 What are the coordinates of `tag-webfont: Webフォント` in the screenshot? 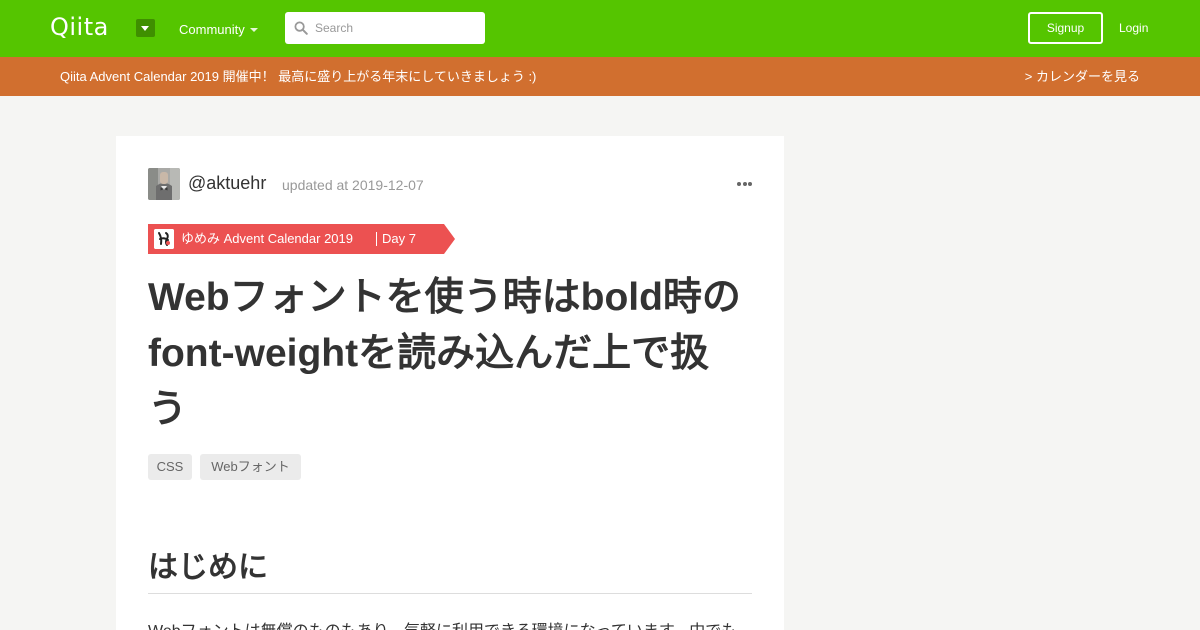 It's located at (250, 467).